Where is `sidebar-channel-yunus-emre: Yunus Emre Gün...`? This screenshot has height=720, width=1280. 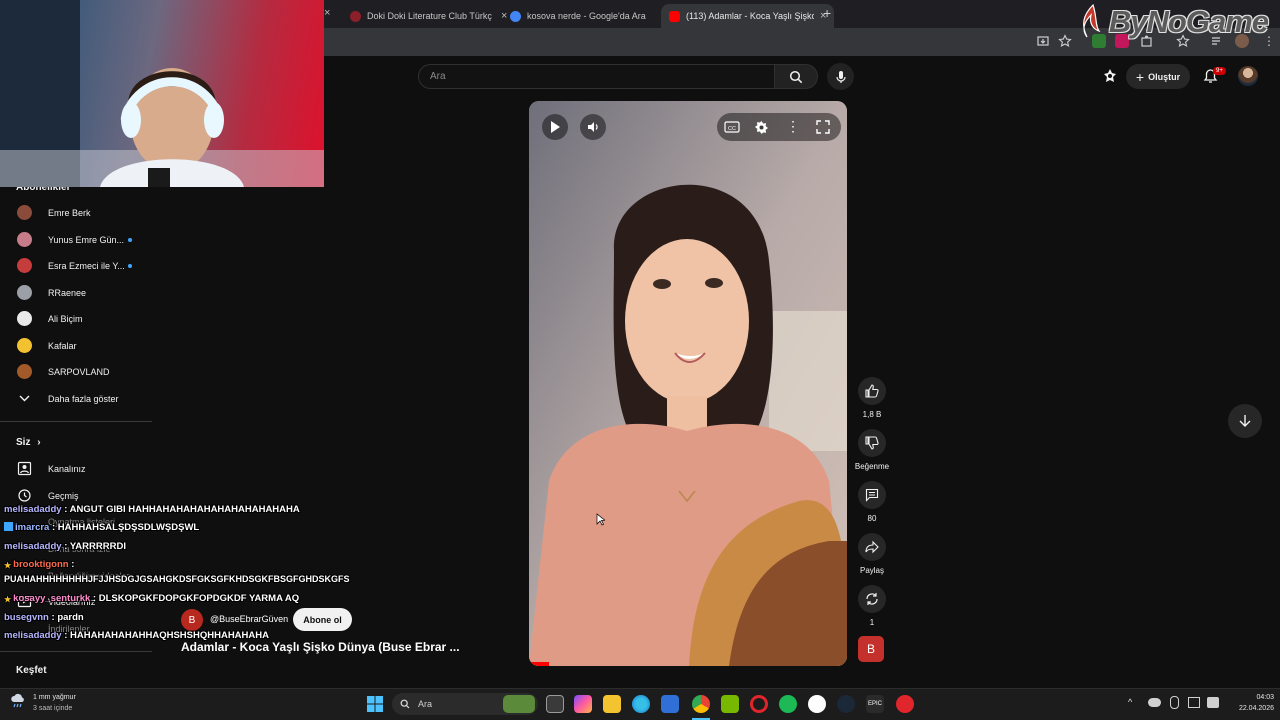 sidebar-channel-yunus-emre: Yunus Emre Gün... is located at coordinates (76, 240).